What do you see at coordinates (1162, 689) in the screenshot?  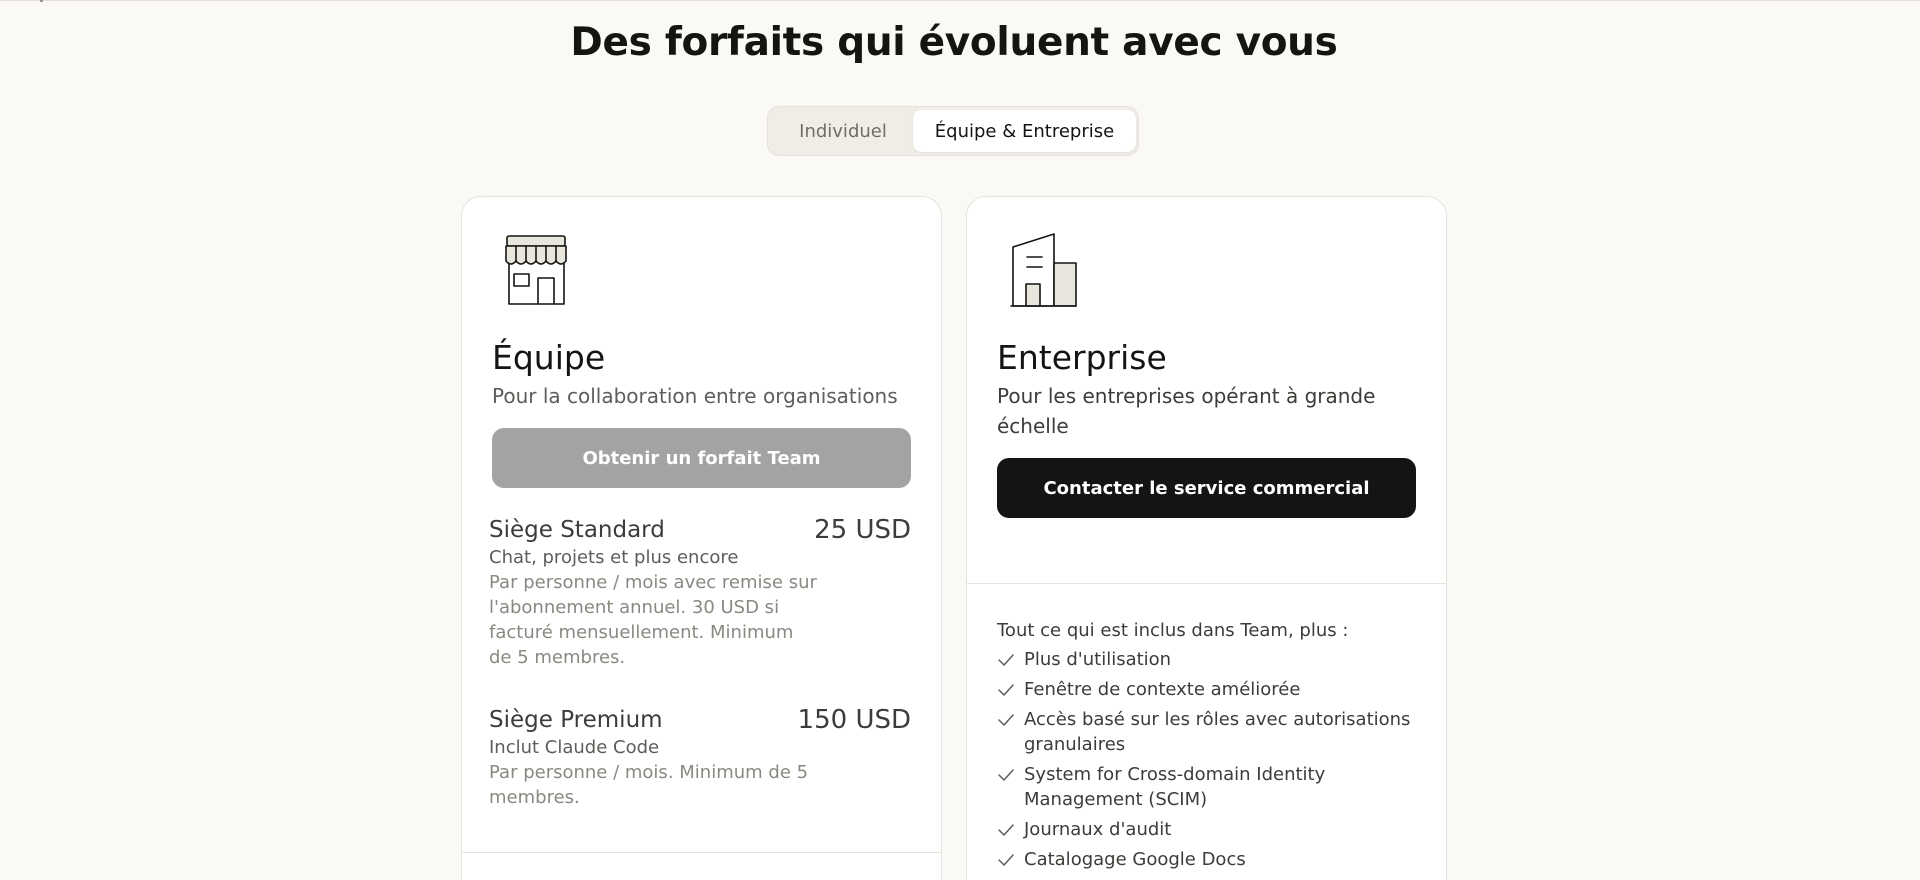 I see `feature-label: Fenêtre de contexte améliorée` at bounding box center [1162, 689].